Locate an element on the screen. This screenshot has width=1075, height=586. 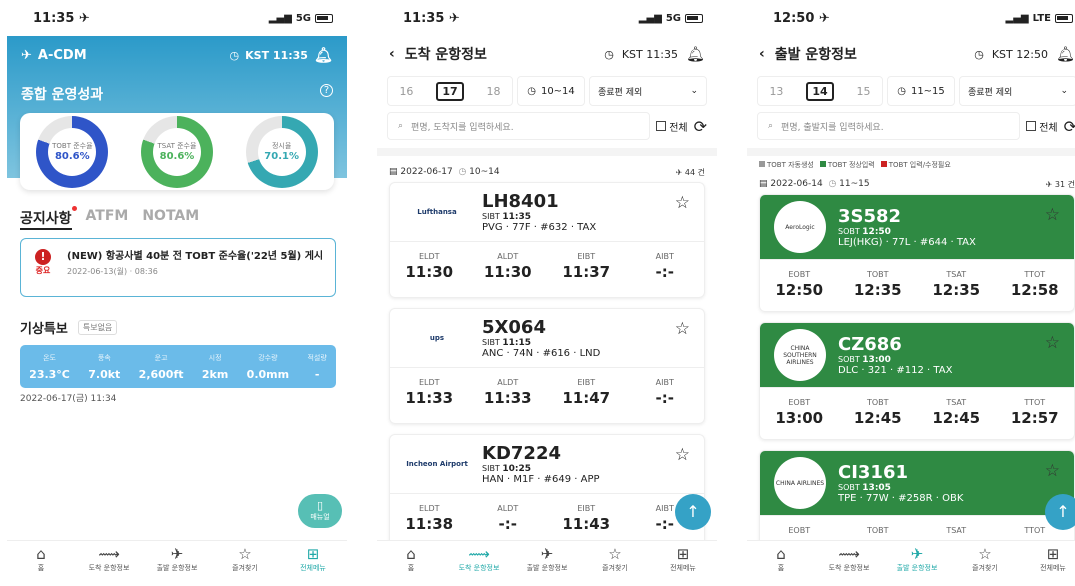
chevron-down-icon: ⌄ is located at coordinates (694, 91).